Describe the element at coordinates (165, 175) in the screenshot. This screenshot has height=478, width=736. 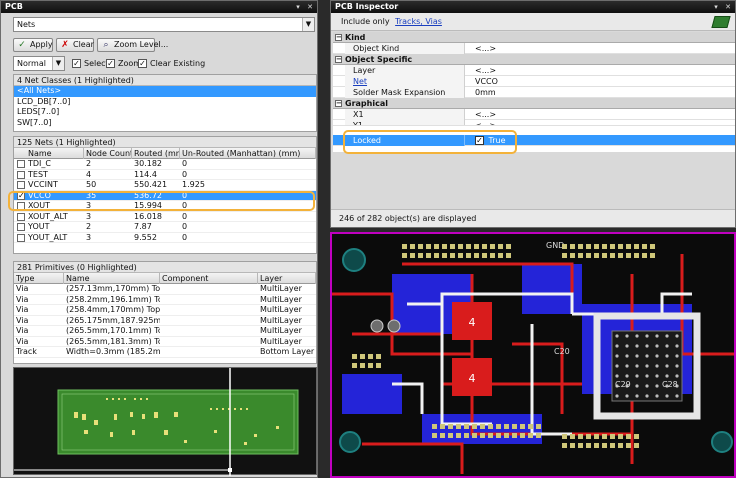
I see `table-row: TEST 4 114.4 0` at that location.